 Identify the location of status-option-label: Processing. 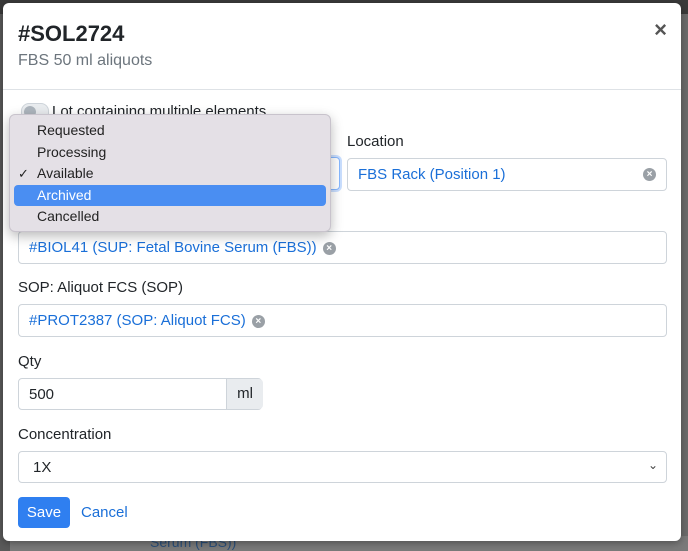
(72, 151).